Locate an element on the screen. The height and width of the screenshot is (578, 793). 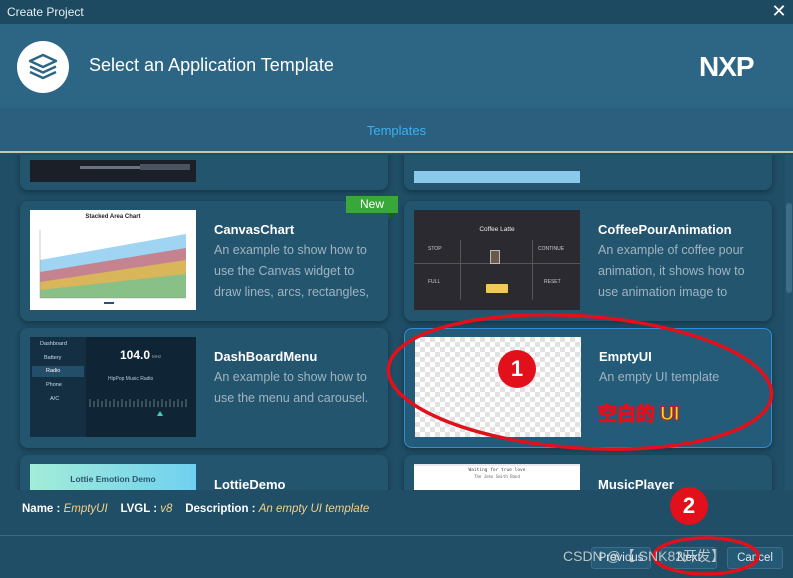
tab-bar: Templates is located at coordinates (396, 130).